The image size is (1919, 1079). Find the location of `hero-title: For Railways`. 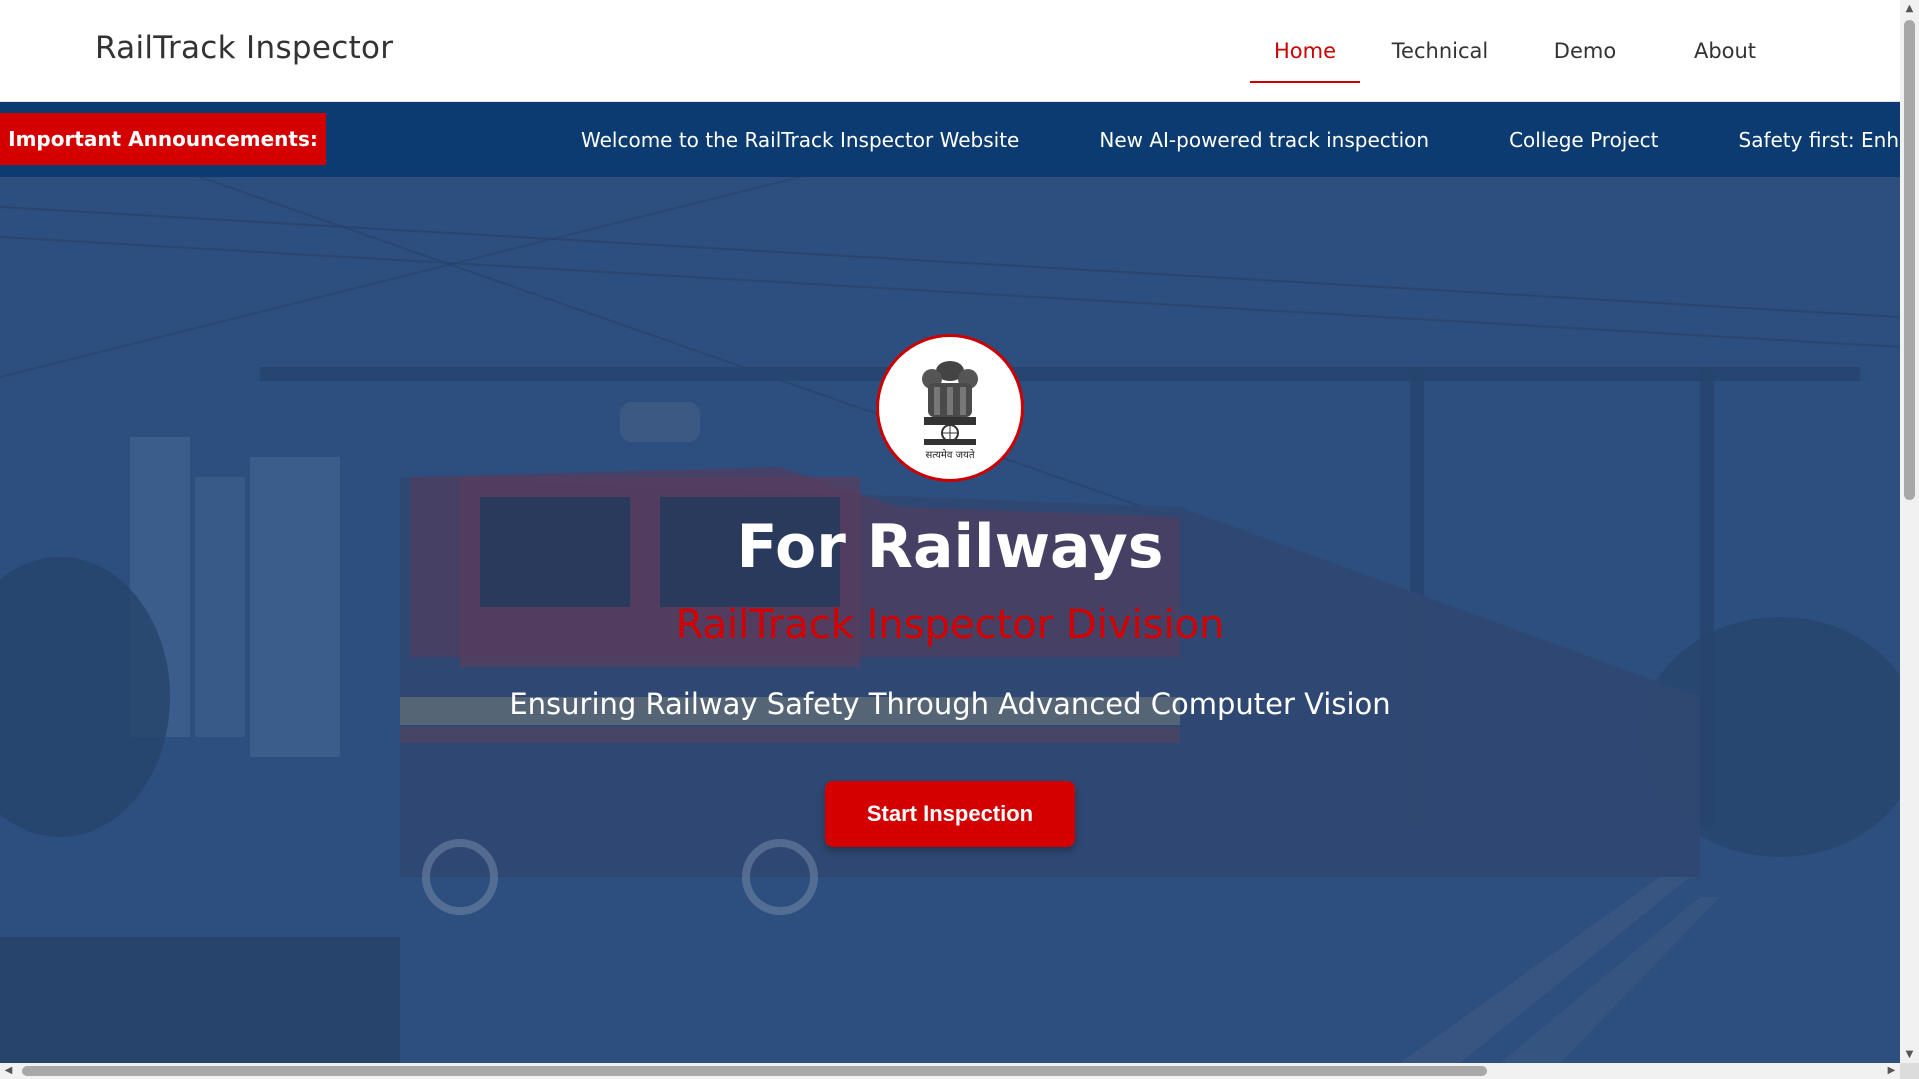

hero-title: For Railways is located at coordinates (950, 547).